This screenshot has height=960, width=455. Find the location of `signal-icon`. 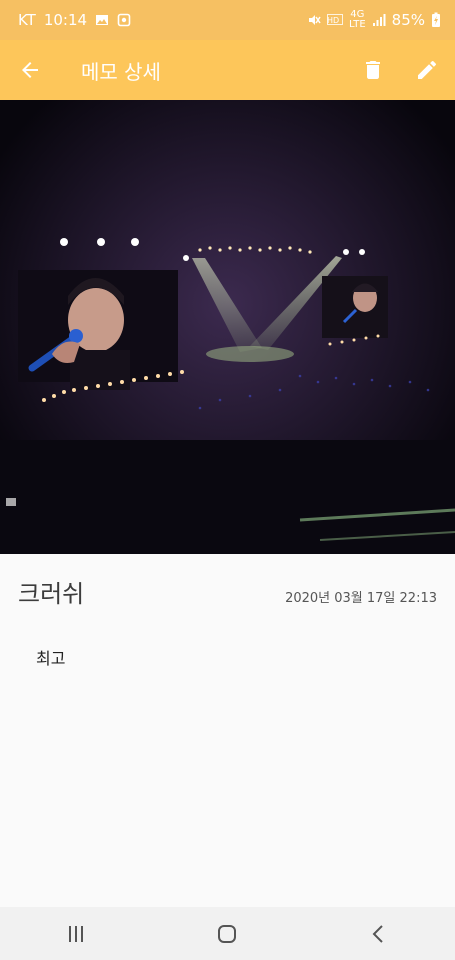

signal-icon is located at coordinates (379, 20).